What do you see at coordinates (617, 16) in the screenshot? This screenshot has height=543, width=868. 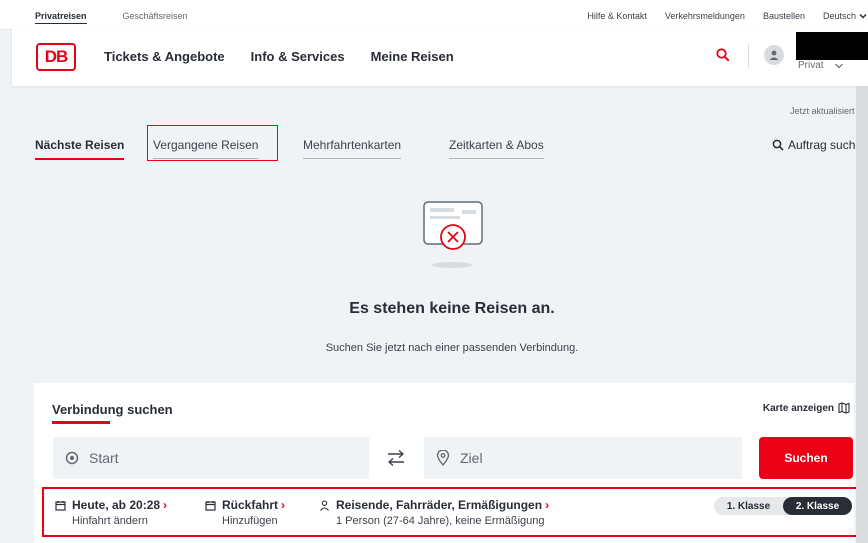 I see `link-hilfe-kontakt: Hilfe & Kontakt` at bounding box center [617, 16].